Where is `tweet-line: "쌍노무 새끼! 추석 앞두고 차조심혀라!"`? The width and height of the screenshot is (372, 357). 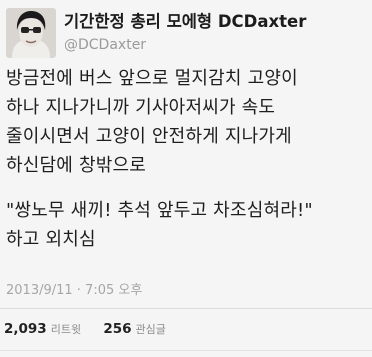
tweet-line: "쌍노무 새끼! 추석 앞두고 차조심혀라!" is located at coordinates (159, 210).